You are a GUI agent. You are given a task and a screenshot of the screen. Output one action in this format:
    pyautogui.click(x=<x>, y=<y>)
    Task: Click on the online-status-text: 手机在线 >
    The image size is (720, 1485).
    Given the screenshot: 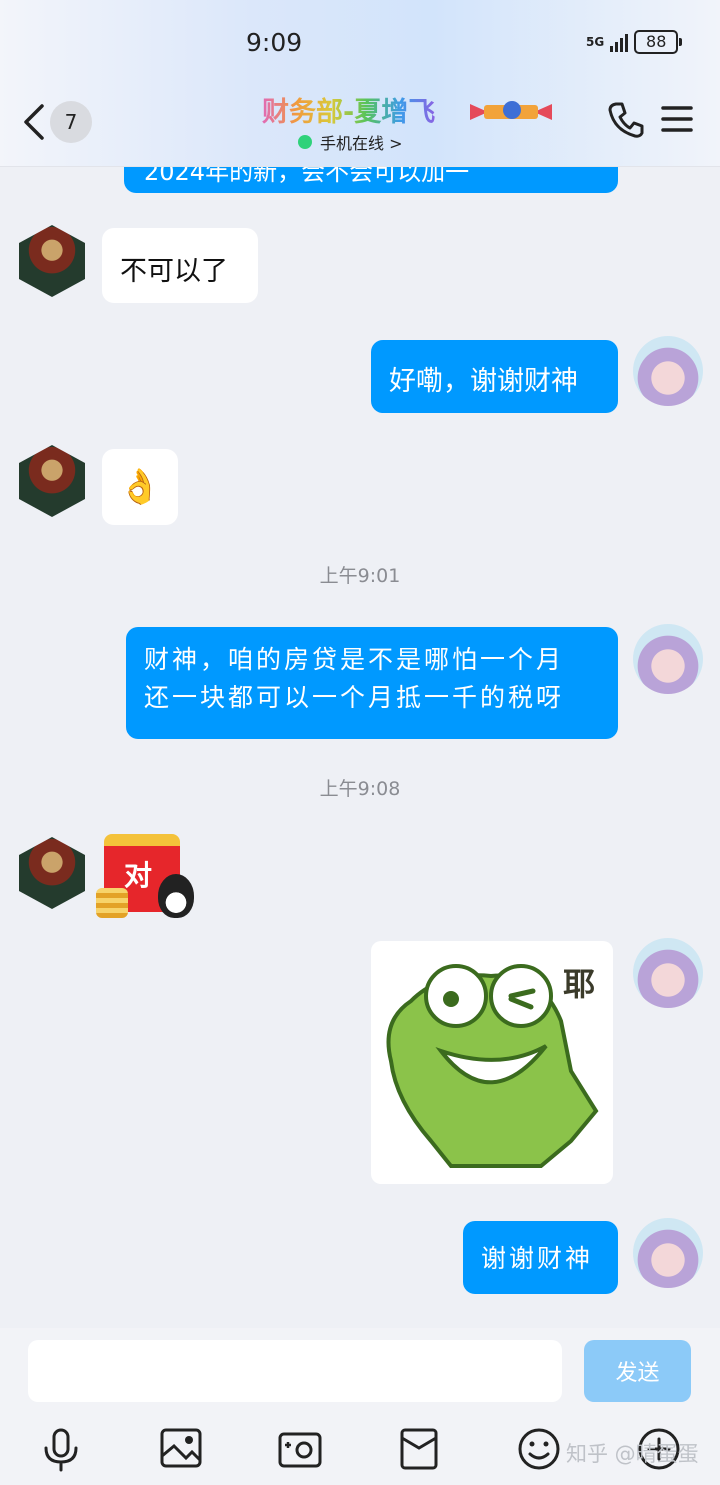 What is the action you would take?
    pyautogui.click(x=361, y=143)
    